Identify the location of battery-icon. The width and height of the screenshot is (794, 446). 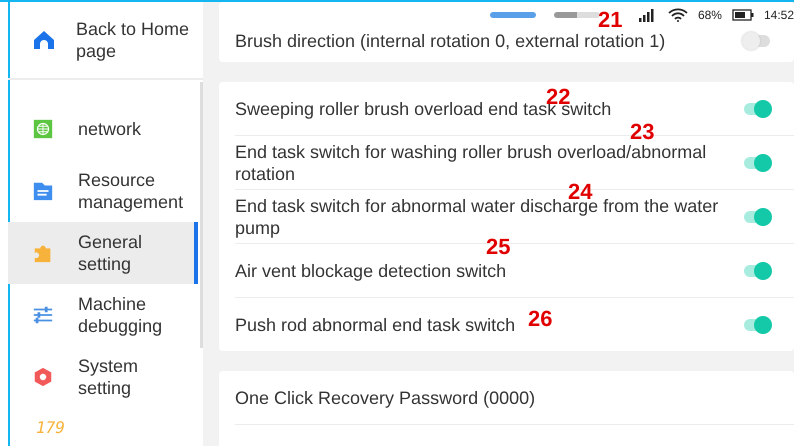
(743, 15).